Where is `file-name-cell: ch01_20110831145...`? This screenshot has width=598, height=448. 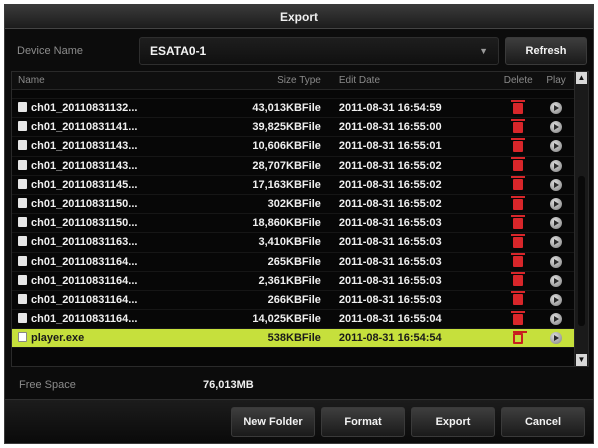
file-name-cell: ch01_20110831145... is located at coordinates (102, 184).